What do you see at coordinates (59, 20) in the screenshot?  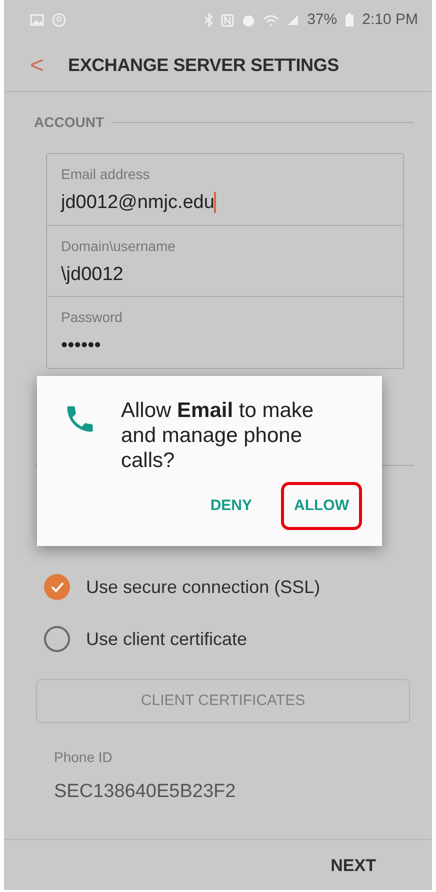 I see `account-icon` at bounding box center [59, 20].